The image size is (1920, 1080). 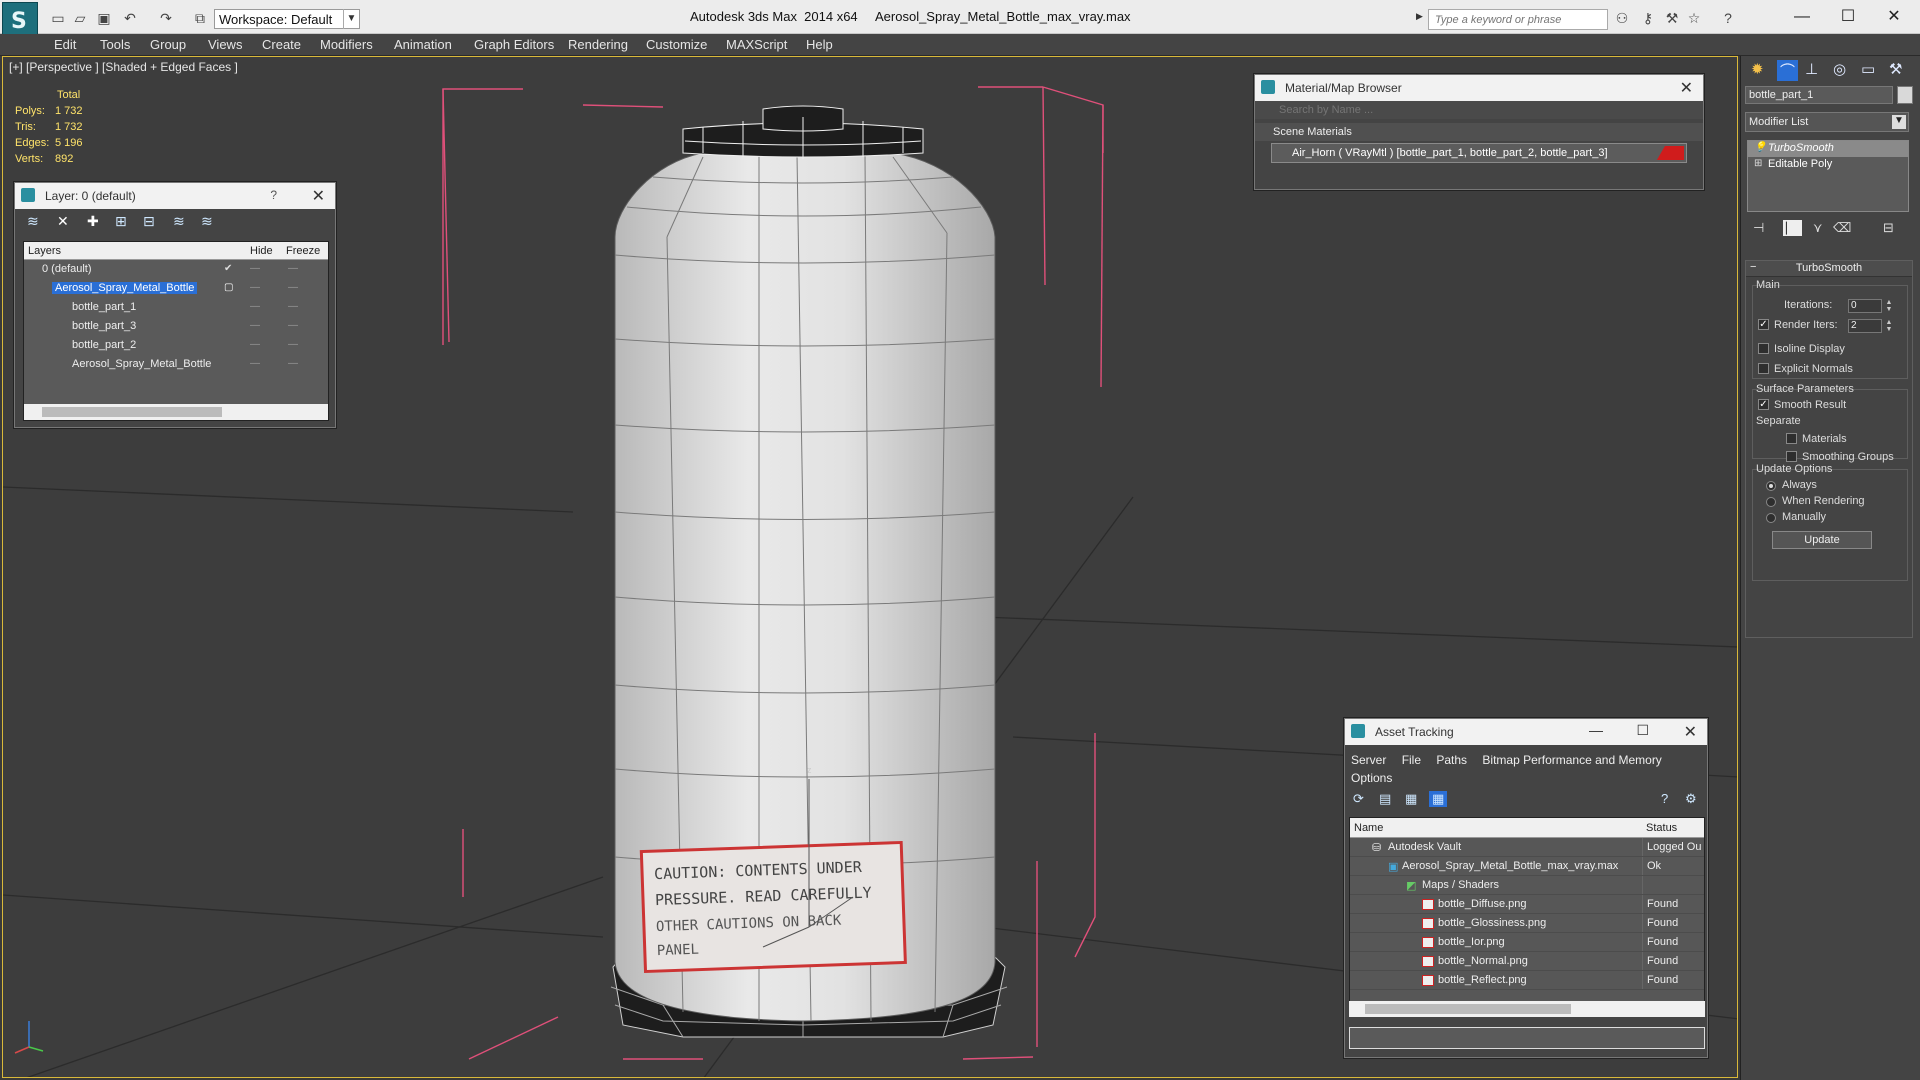 What do you see at coordinates (1760, 147) in the screenshot?
I see `lightbulb-icon: 💡` at bounding box center [1760, 147].